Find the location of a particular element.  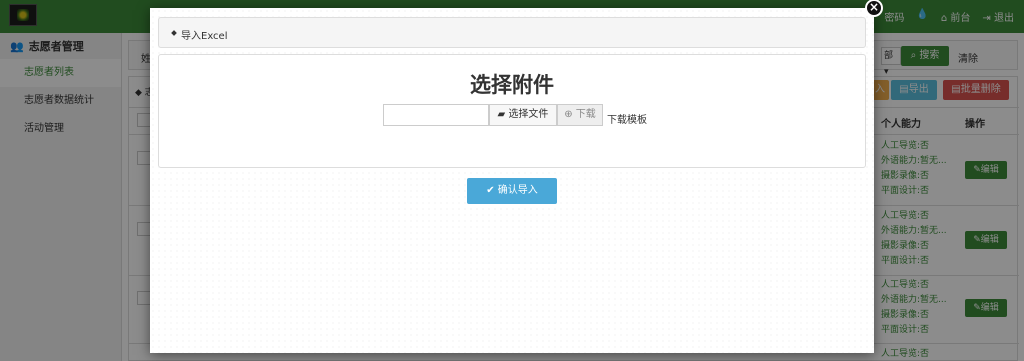

download-template-link: 下载模板 is located at coordinates (627, 118).